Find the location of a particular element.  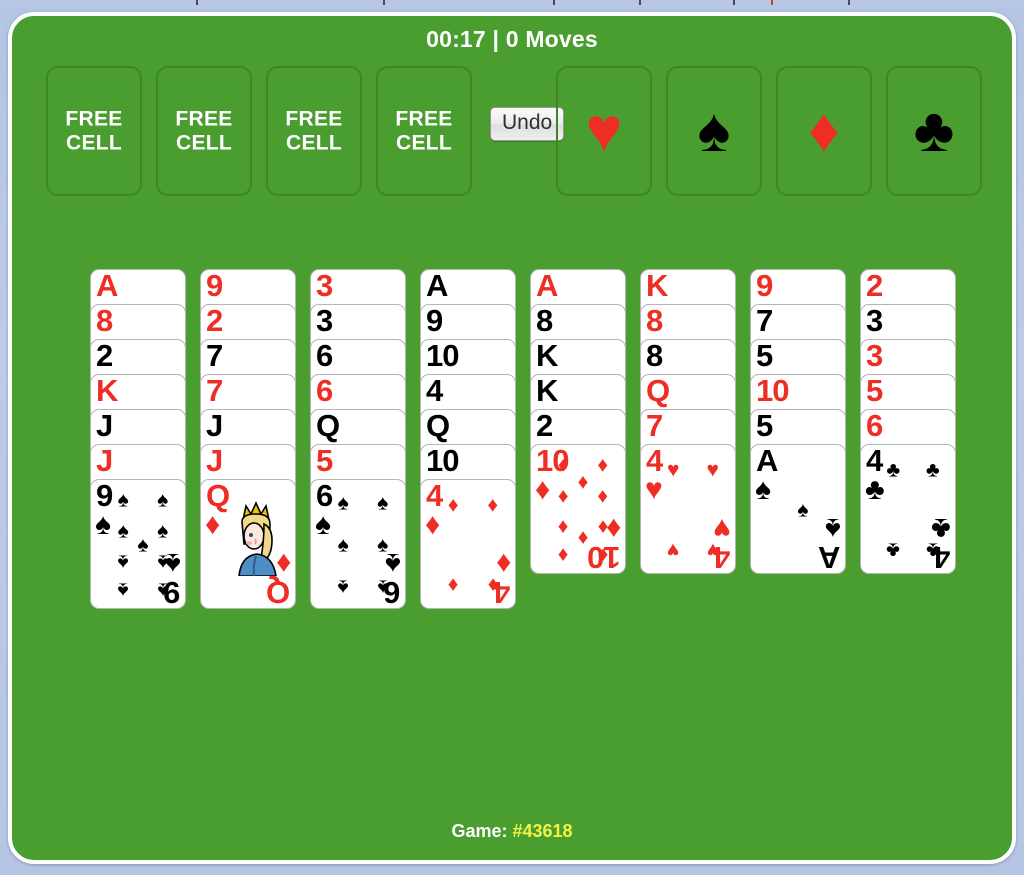

tableau-column-4: A♣9♣10♠4♠Q♠10♣4♦4♦♦♦♦♦ is located at coordinates (468, 439).